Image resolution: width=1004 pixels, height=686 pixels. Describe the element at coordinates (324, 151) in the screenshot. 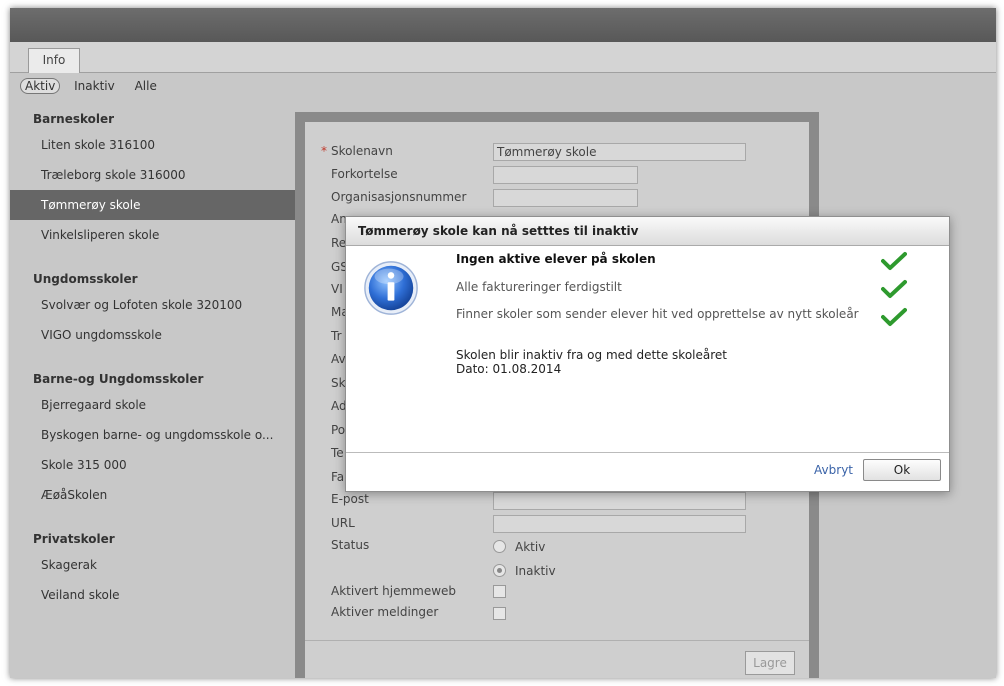

I see `required-marker: *` at that location.